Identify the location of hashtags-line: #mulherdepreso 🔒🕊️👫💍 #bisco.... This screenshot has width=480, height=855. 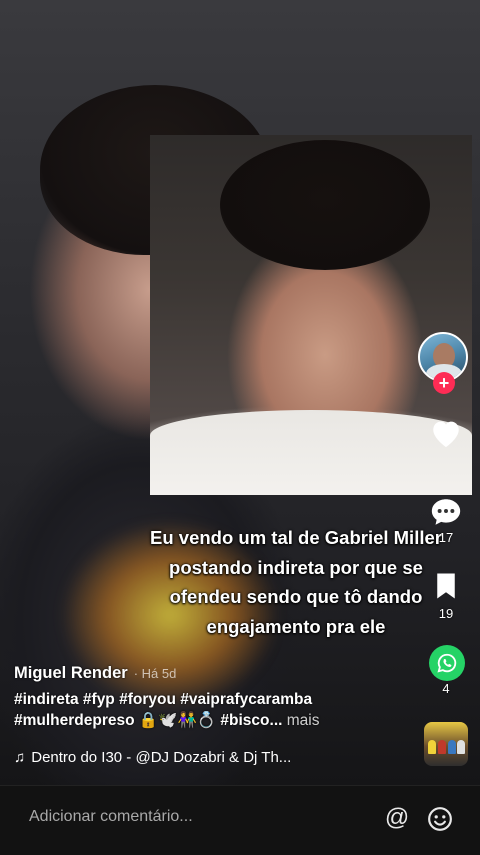
(148, 720).